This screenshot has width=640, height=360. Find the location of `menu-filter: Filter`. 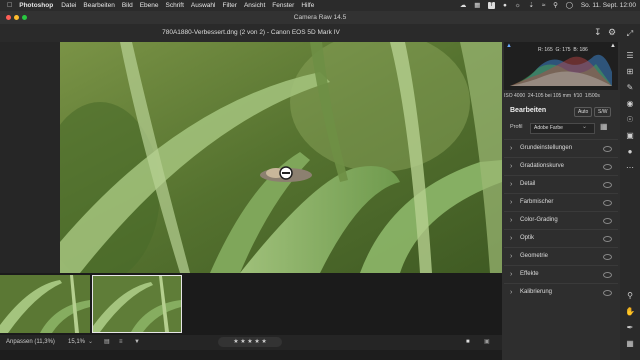

menu-filter: Filter is located at coordinates (229, 5).